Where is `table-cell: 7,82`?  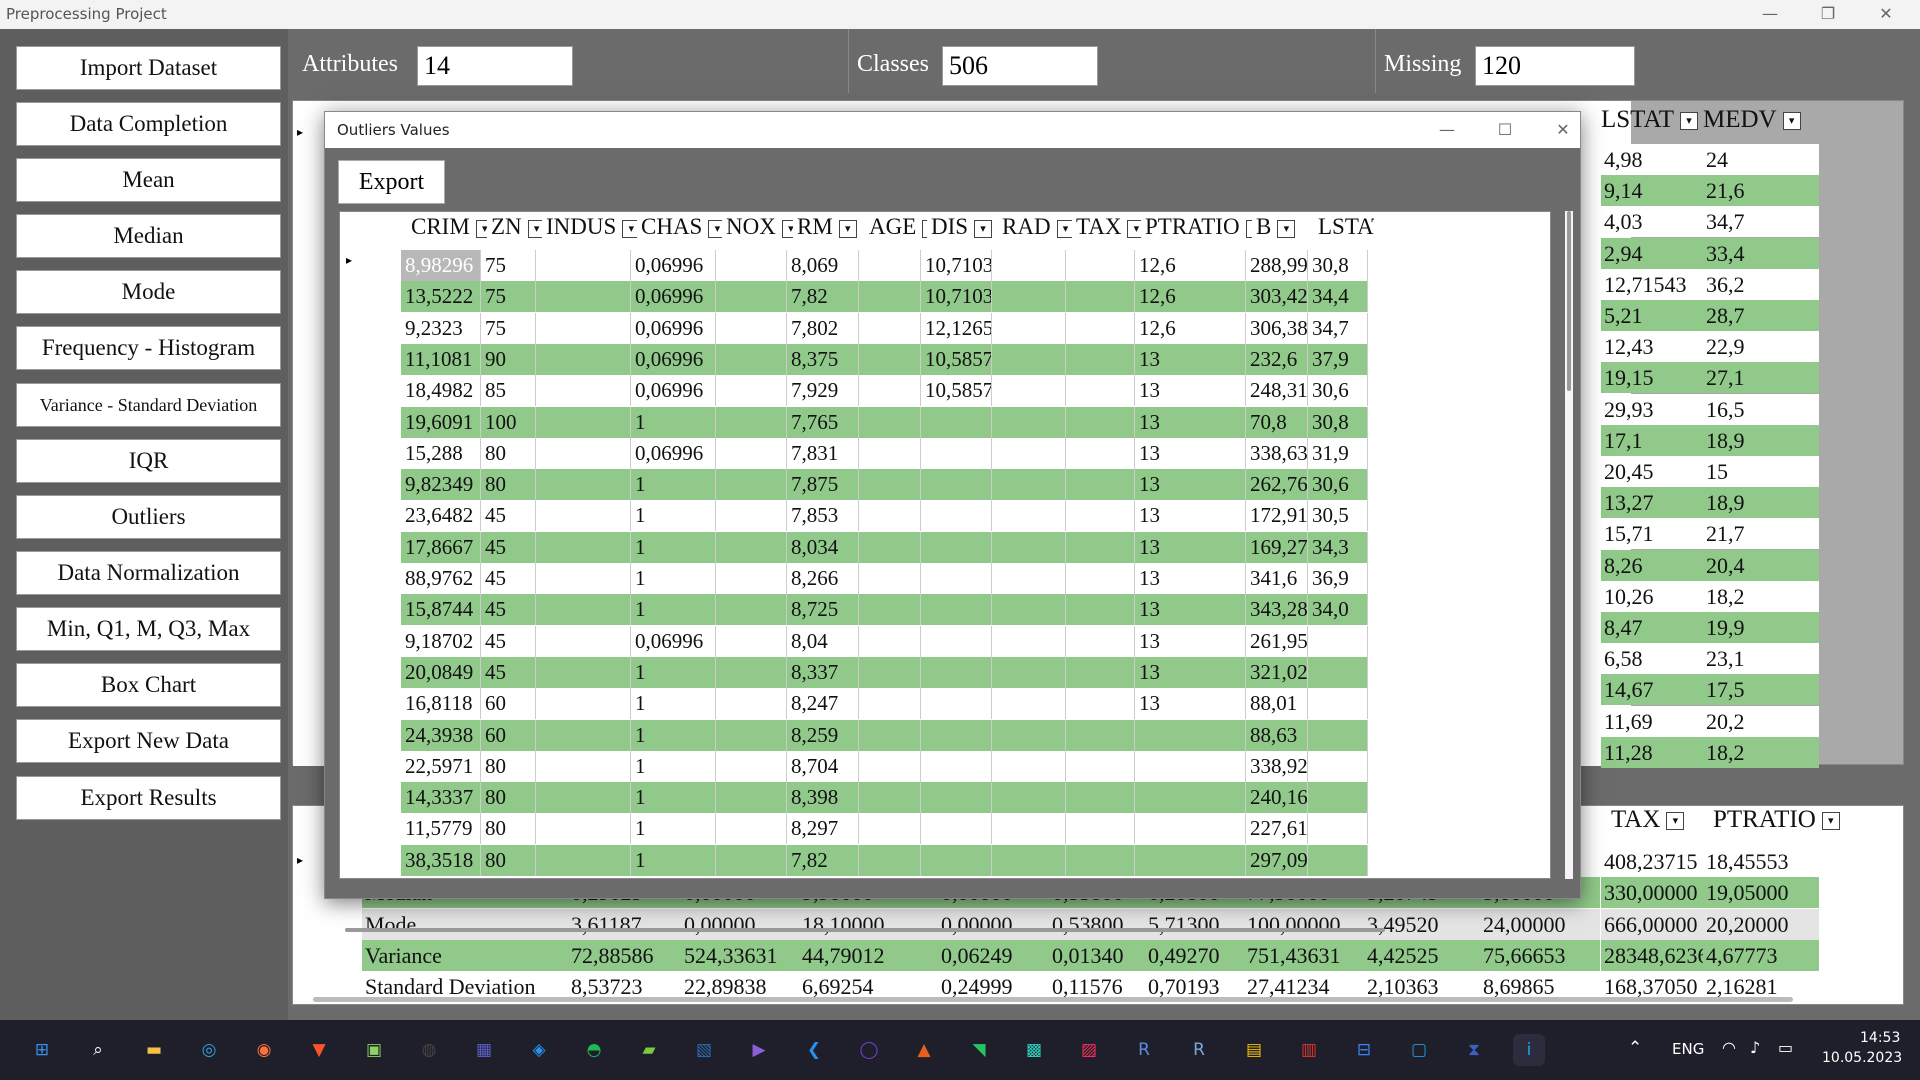 table-cell: 7,82 is located at coordinates (823, 860).